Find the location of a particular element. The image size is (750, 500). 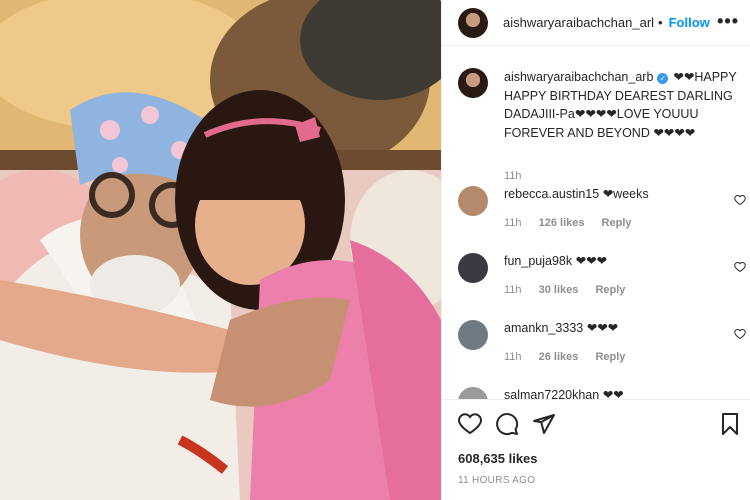

comment-text: salman7220khan ❤❤ is located at coordinates (564, 393).